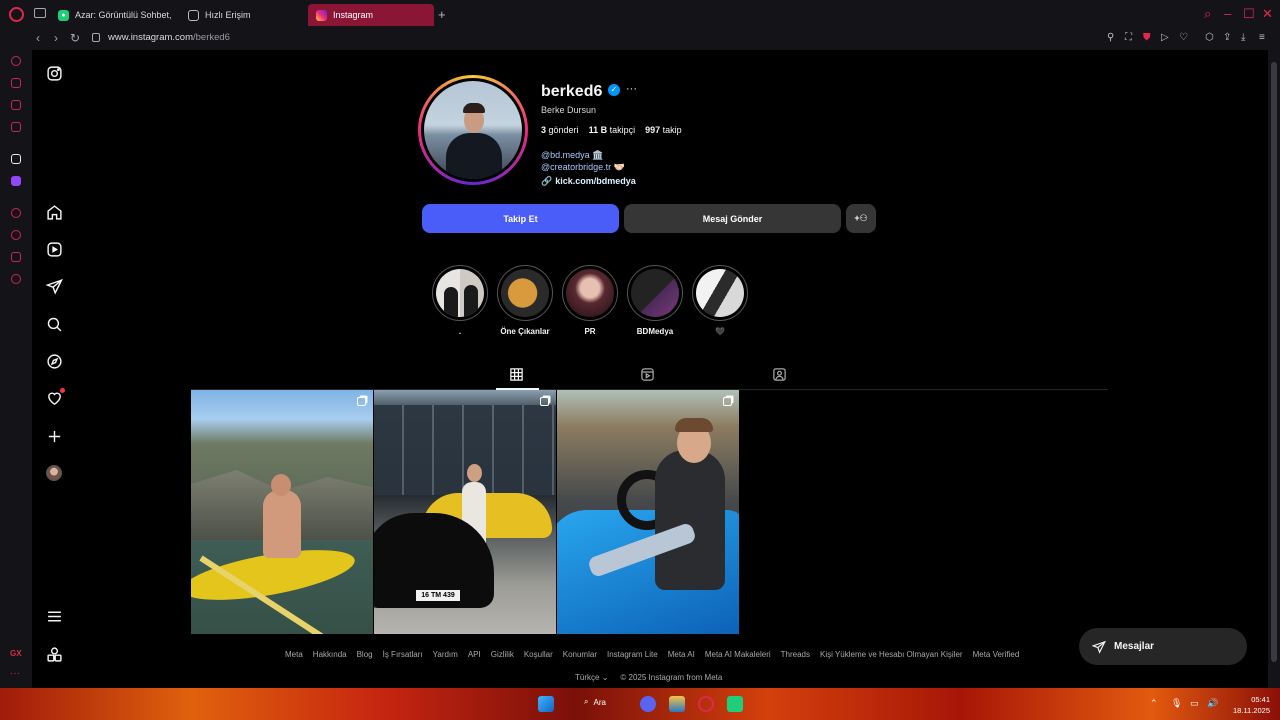  What do you see at coordinates (473, 130) in the screenshot?
I see `profile-picture` at bounding box center [473, 130].